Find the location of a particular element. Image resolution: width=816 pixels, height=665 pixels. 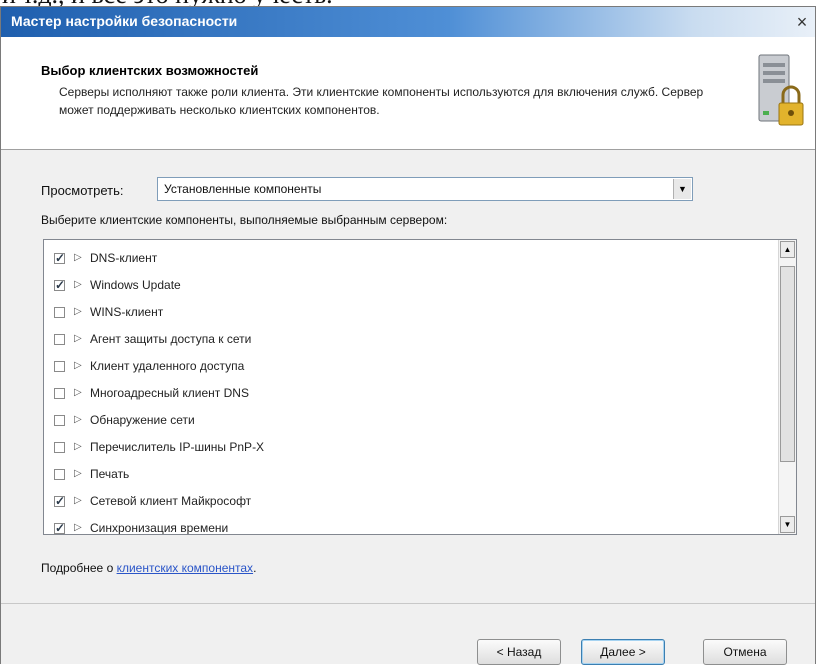

scroll-down-icon: ▼ is located at coordinates (787, 524).